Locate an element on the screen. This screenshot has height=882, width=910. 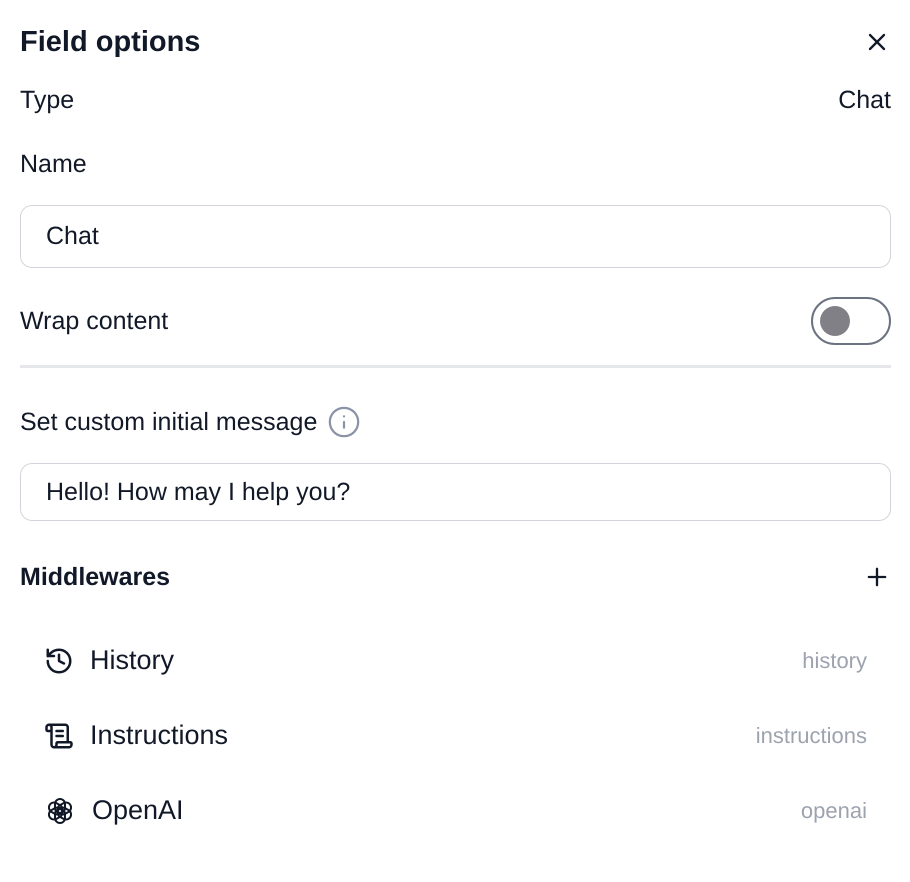
middleware-key: history is located at coordinates (834, 661).